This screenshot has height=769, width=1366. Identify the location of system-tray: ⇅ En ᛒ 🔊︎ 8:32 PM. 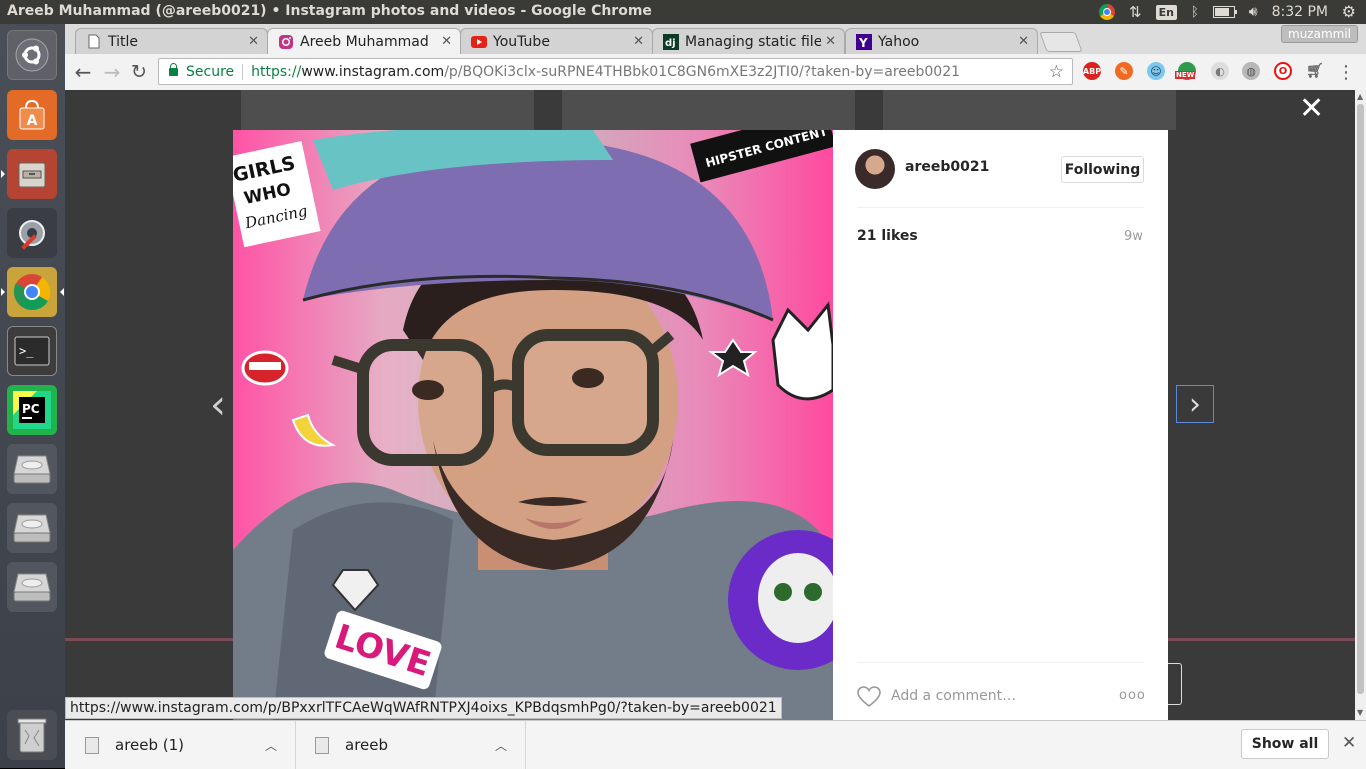
(1232, 12).